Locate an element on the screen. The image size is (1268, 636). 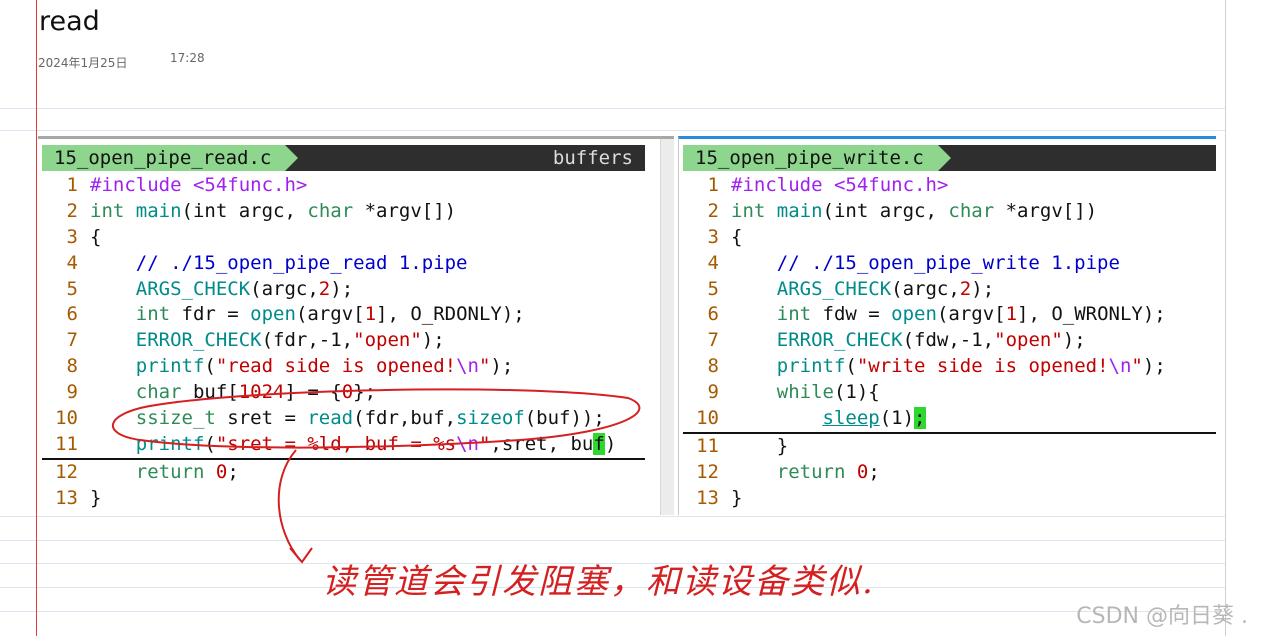
ink-circle is located at coordinates (376, 418).